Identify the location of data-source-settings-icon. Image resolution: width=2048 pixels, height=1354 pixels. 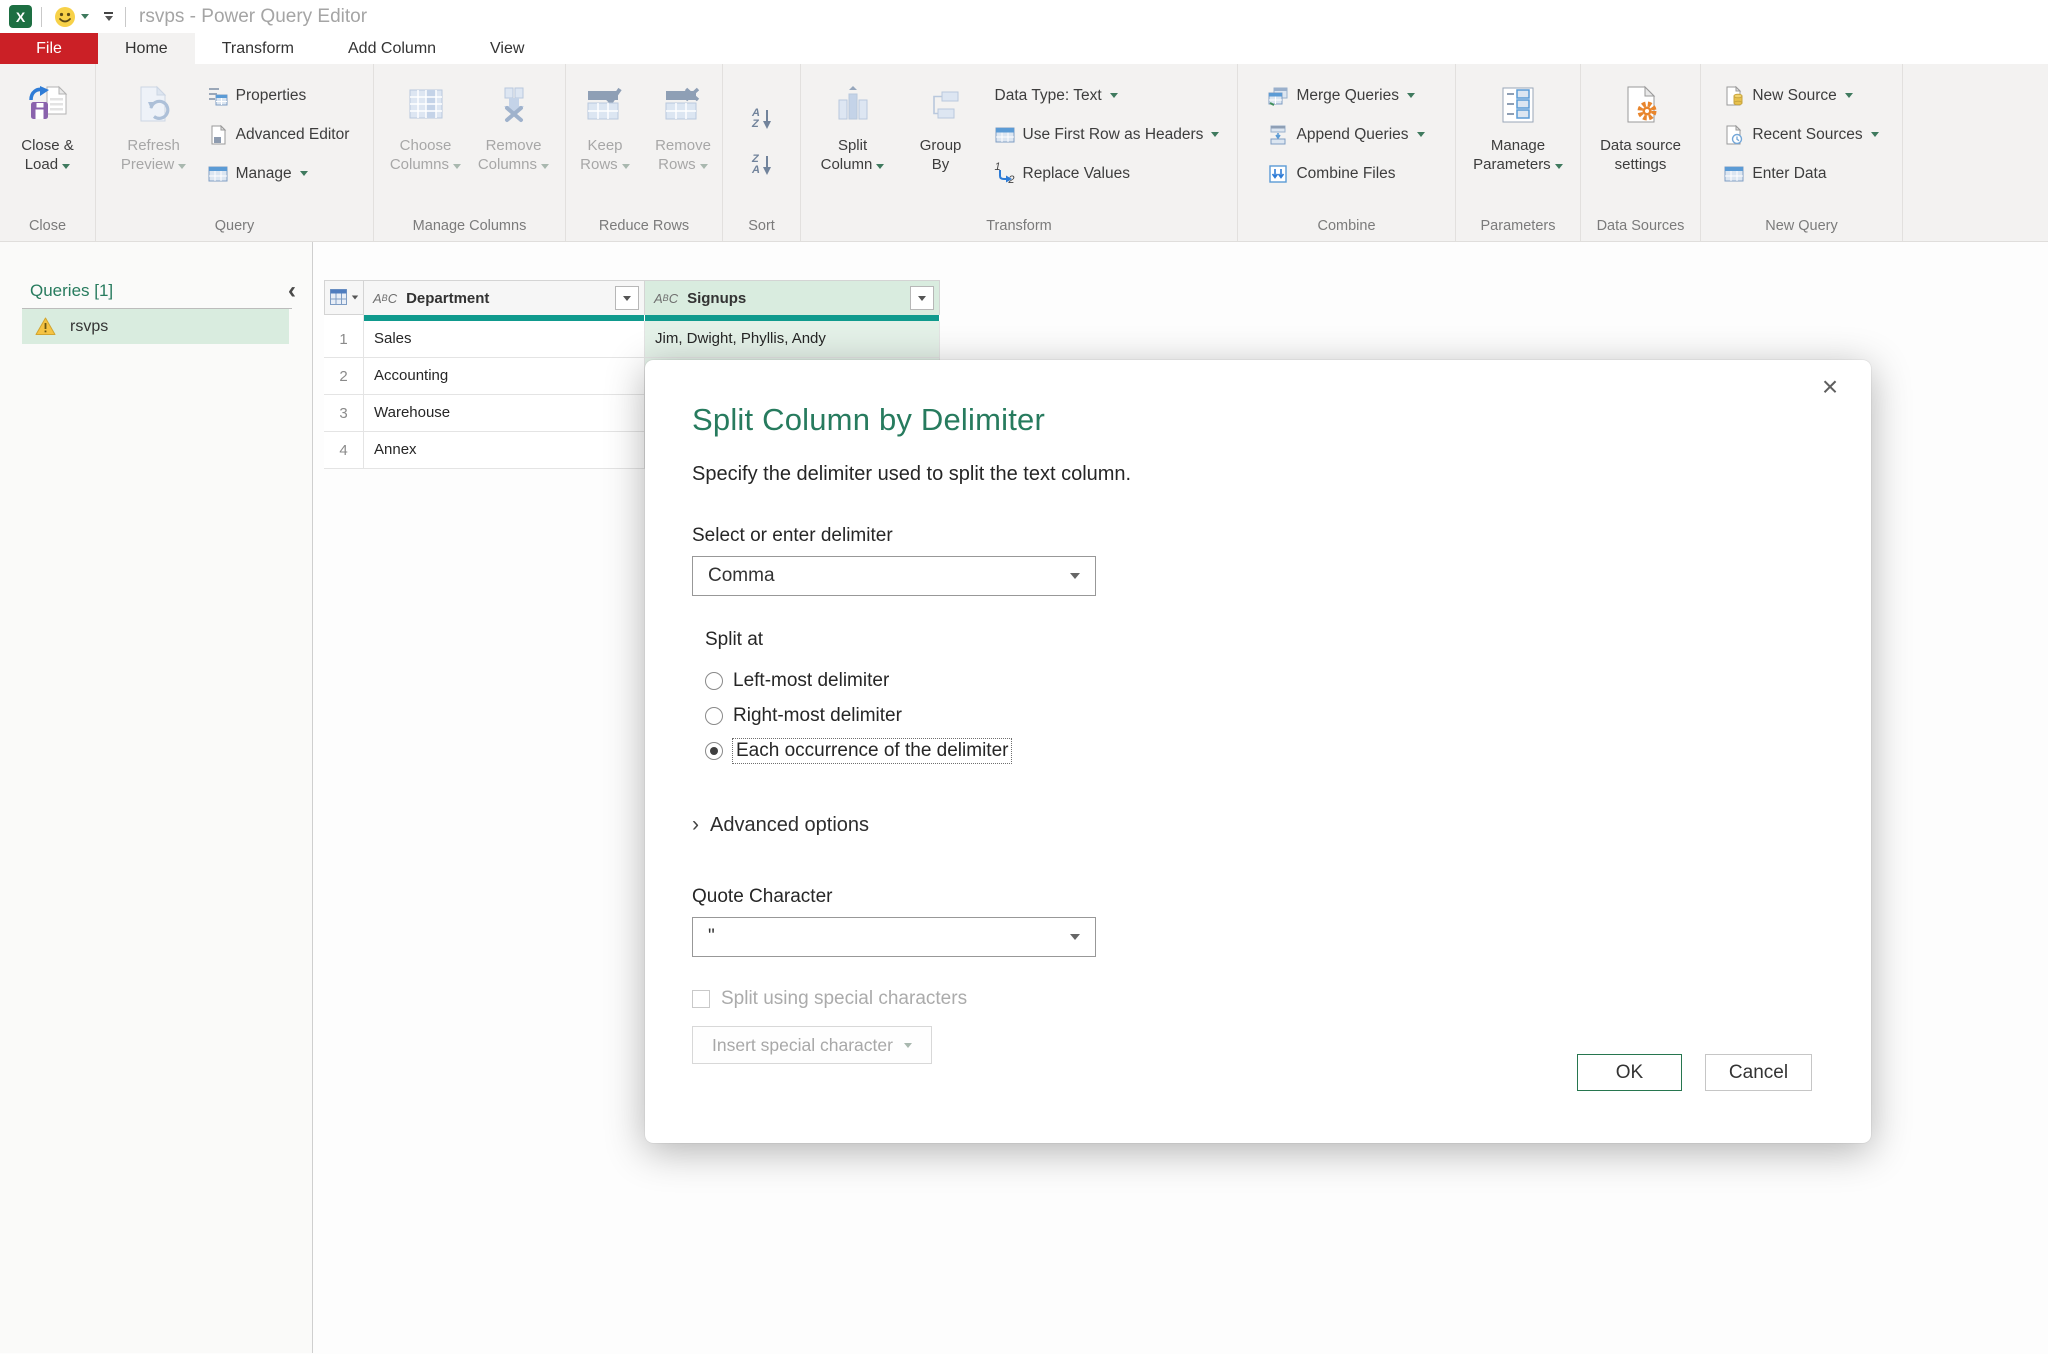
(1641, 104).